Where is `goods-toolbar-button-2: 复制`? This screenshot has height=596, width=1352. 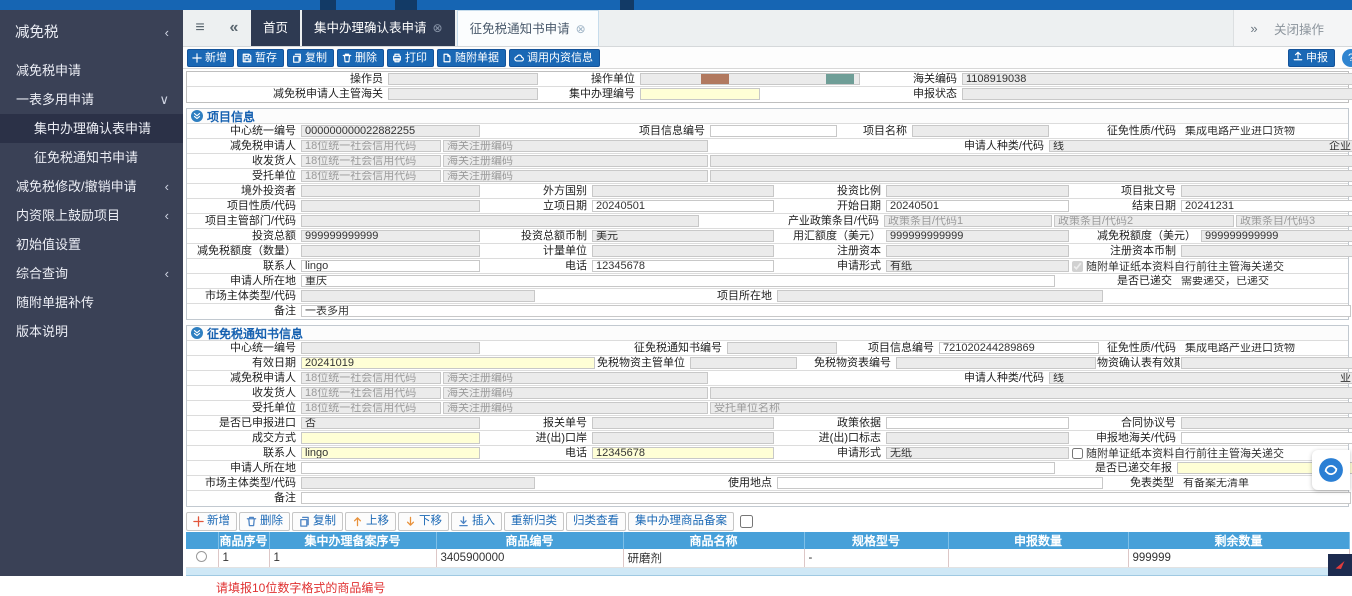 goods-toolbar-button-2: 复制 is located at coordinates (317, 521).